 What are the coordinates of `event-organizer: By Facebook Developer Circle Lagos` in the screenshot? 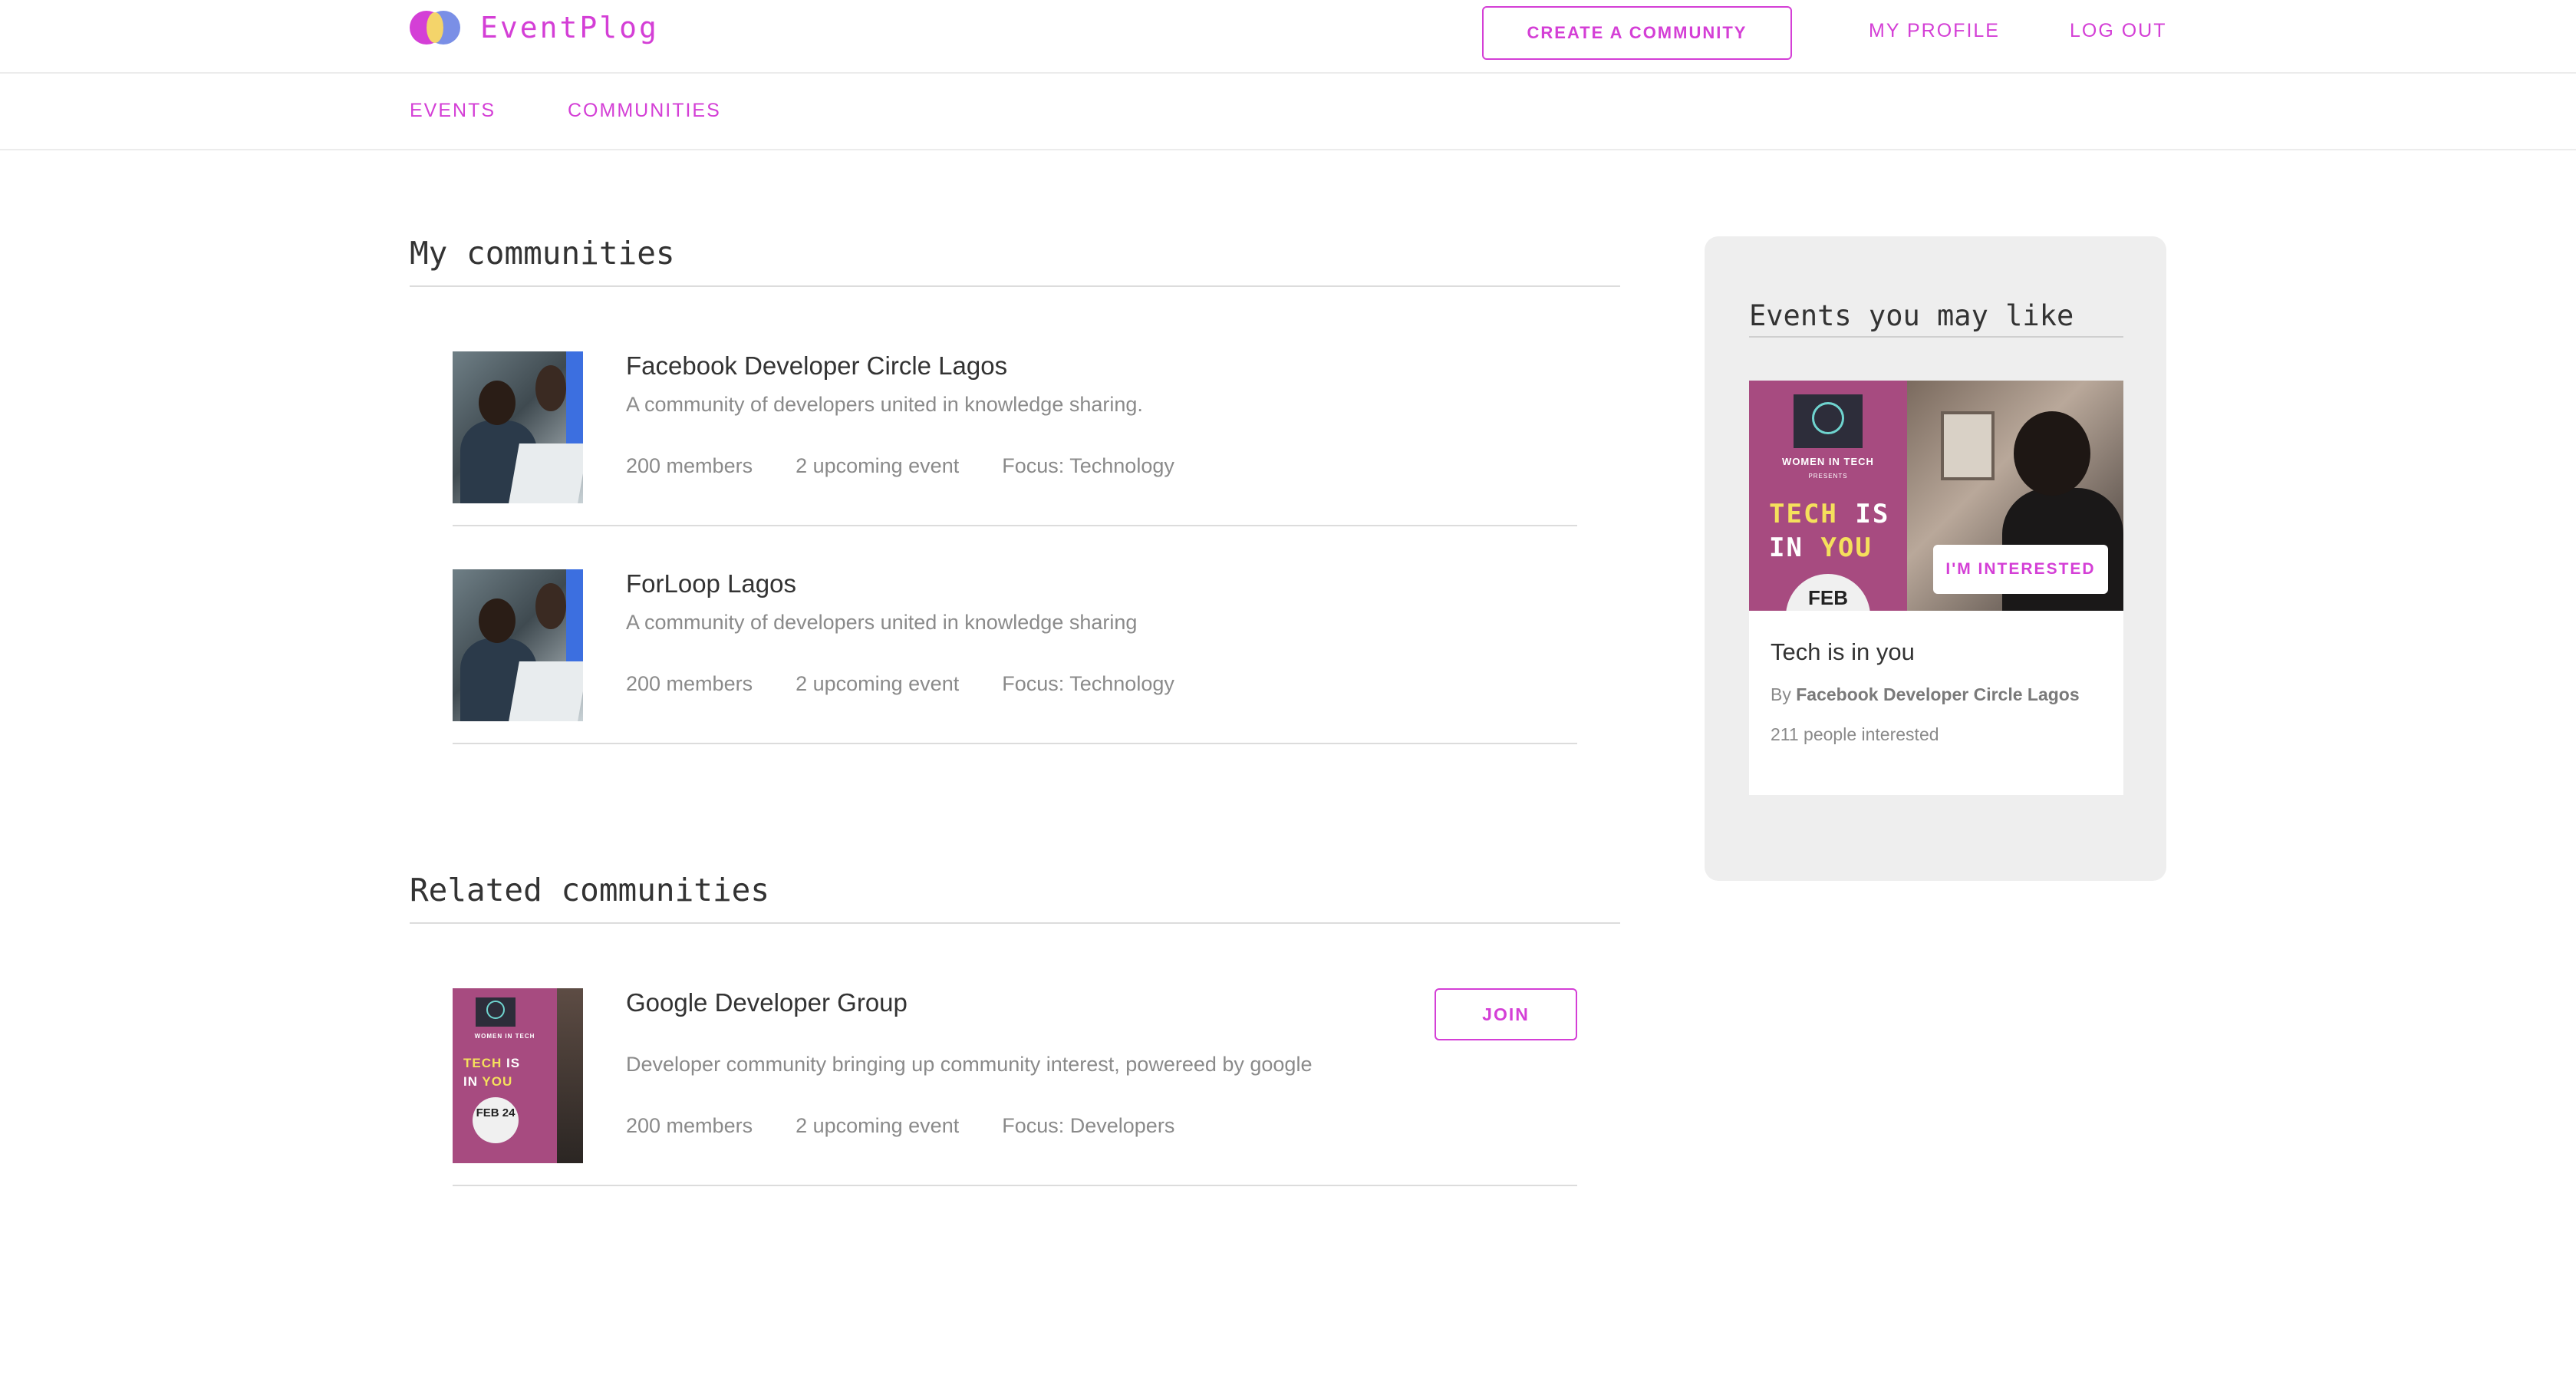 It's located at (1925, 694).